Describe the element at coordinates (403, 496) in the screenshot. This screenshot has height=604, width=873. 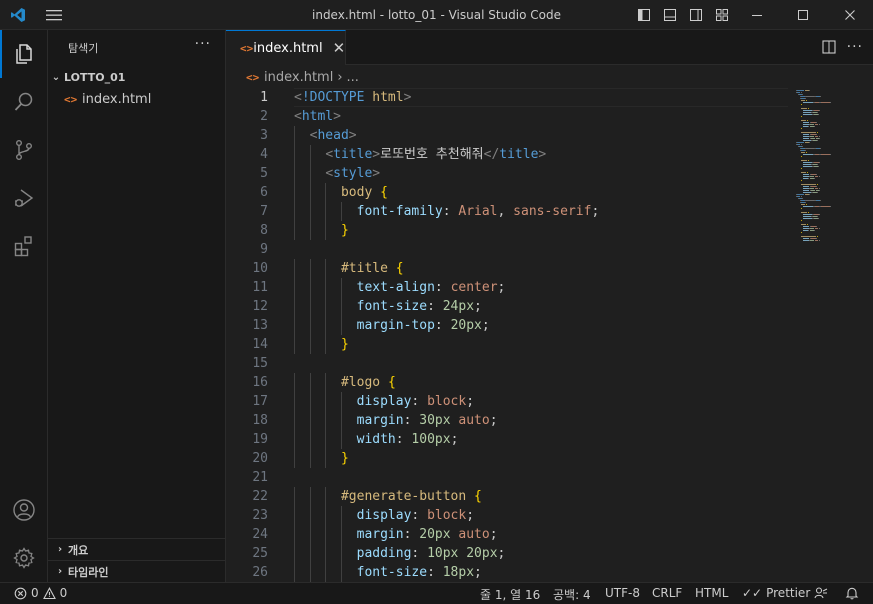
I see `code-token: #generate-button` at that location.